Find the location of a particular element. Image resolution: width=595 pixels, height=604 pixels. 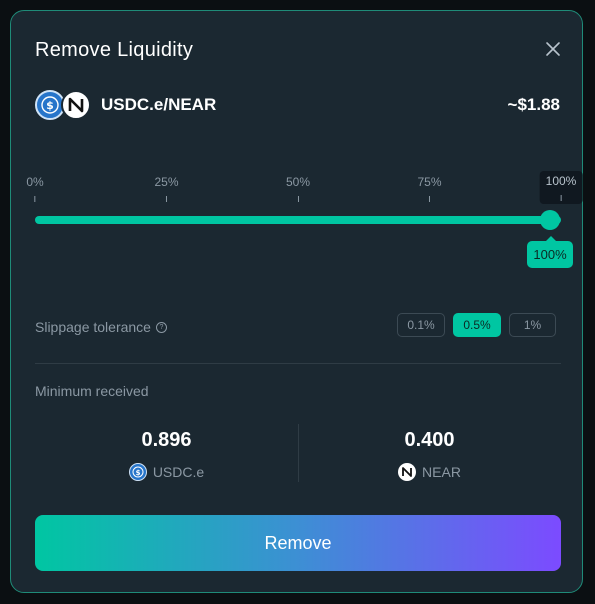

slippage-label: Slippage tolerance ? is located at coordinates (101, 327).